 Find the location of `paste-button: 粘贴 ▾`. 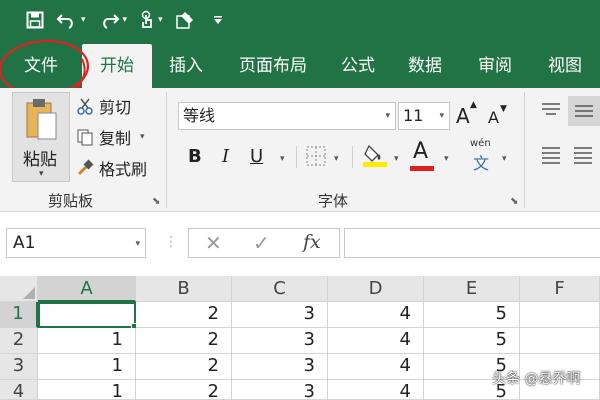

paste-button: 粘贴 ▾ is located at coordinates (41, 137).